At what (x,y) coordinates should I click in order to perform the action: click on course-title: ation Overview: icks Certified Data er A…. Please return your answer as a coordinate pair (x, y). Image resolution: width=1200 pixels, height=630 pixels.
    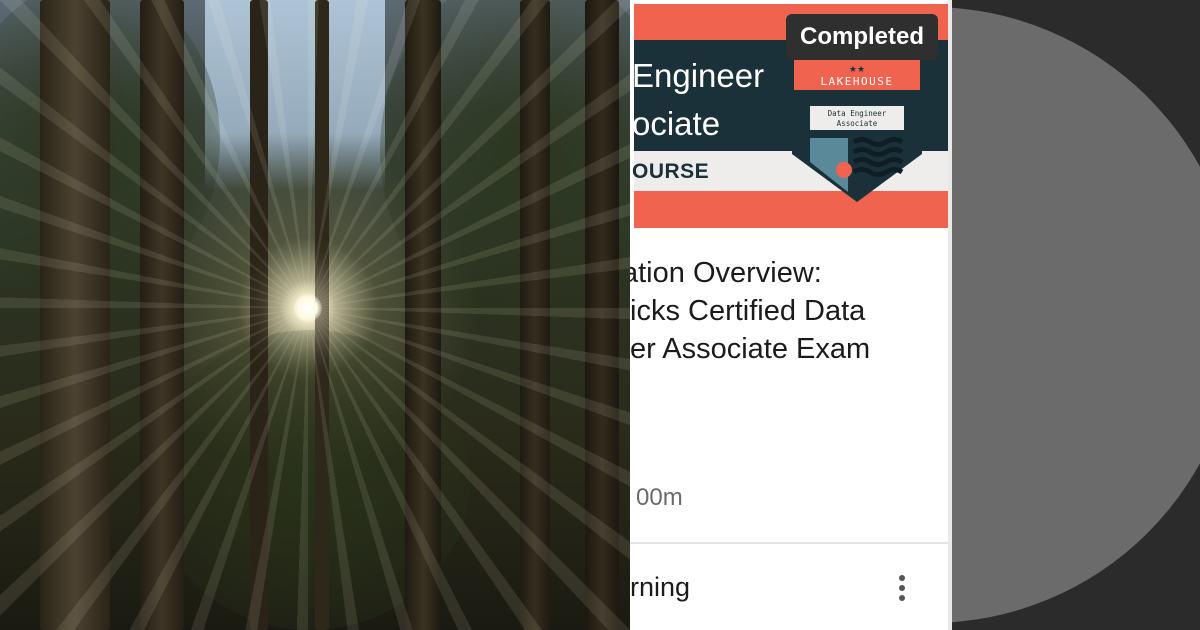
    Looking at the image, I should click on (790, 311).